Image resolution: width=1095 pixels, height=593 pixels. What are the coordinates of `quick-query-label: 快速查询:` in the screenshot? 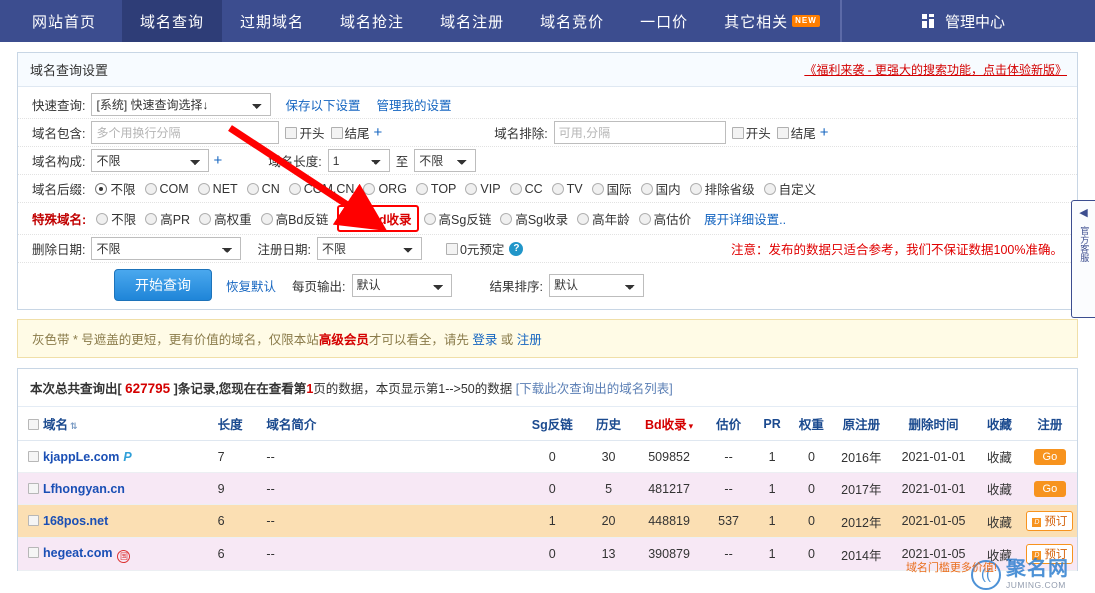 It's located at (59, 106).